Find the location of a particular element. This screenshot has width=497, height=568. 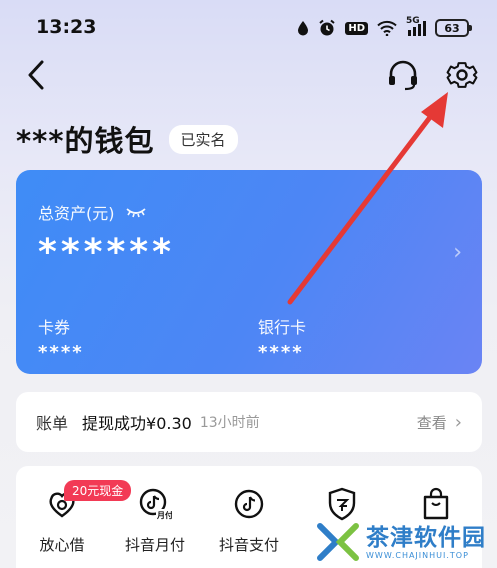

battery-indicator: 63 is located at coordinates (453, 28).